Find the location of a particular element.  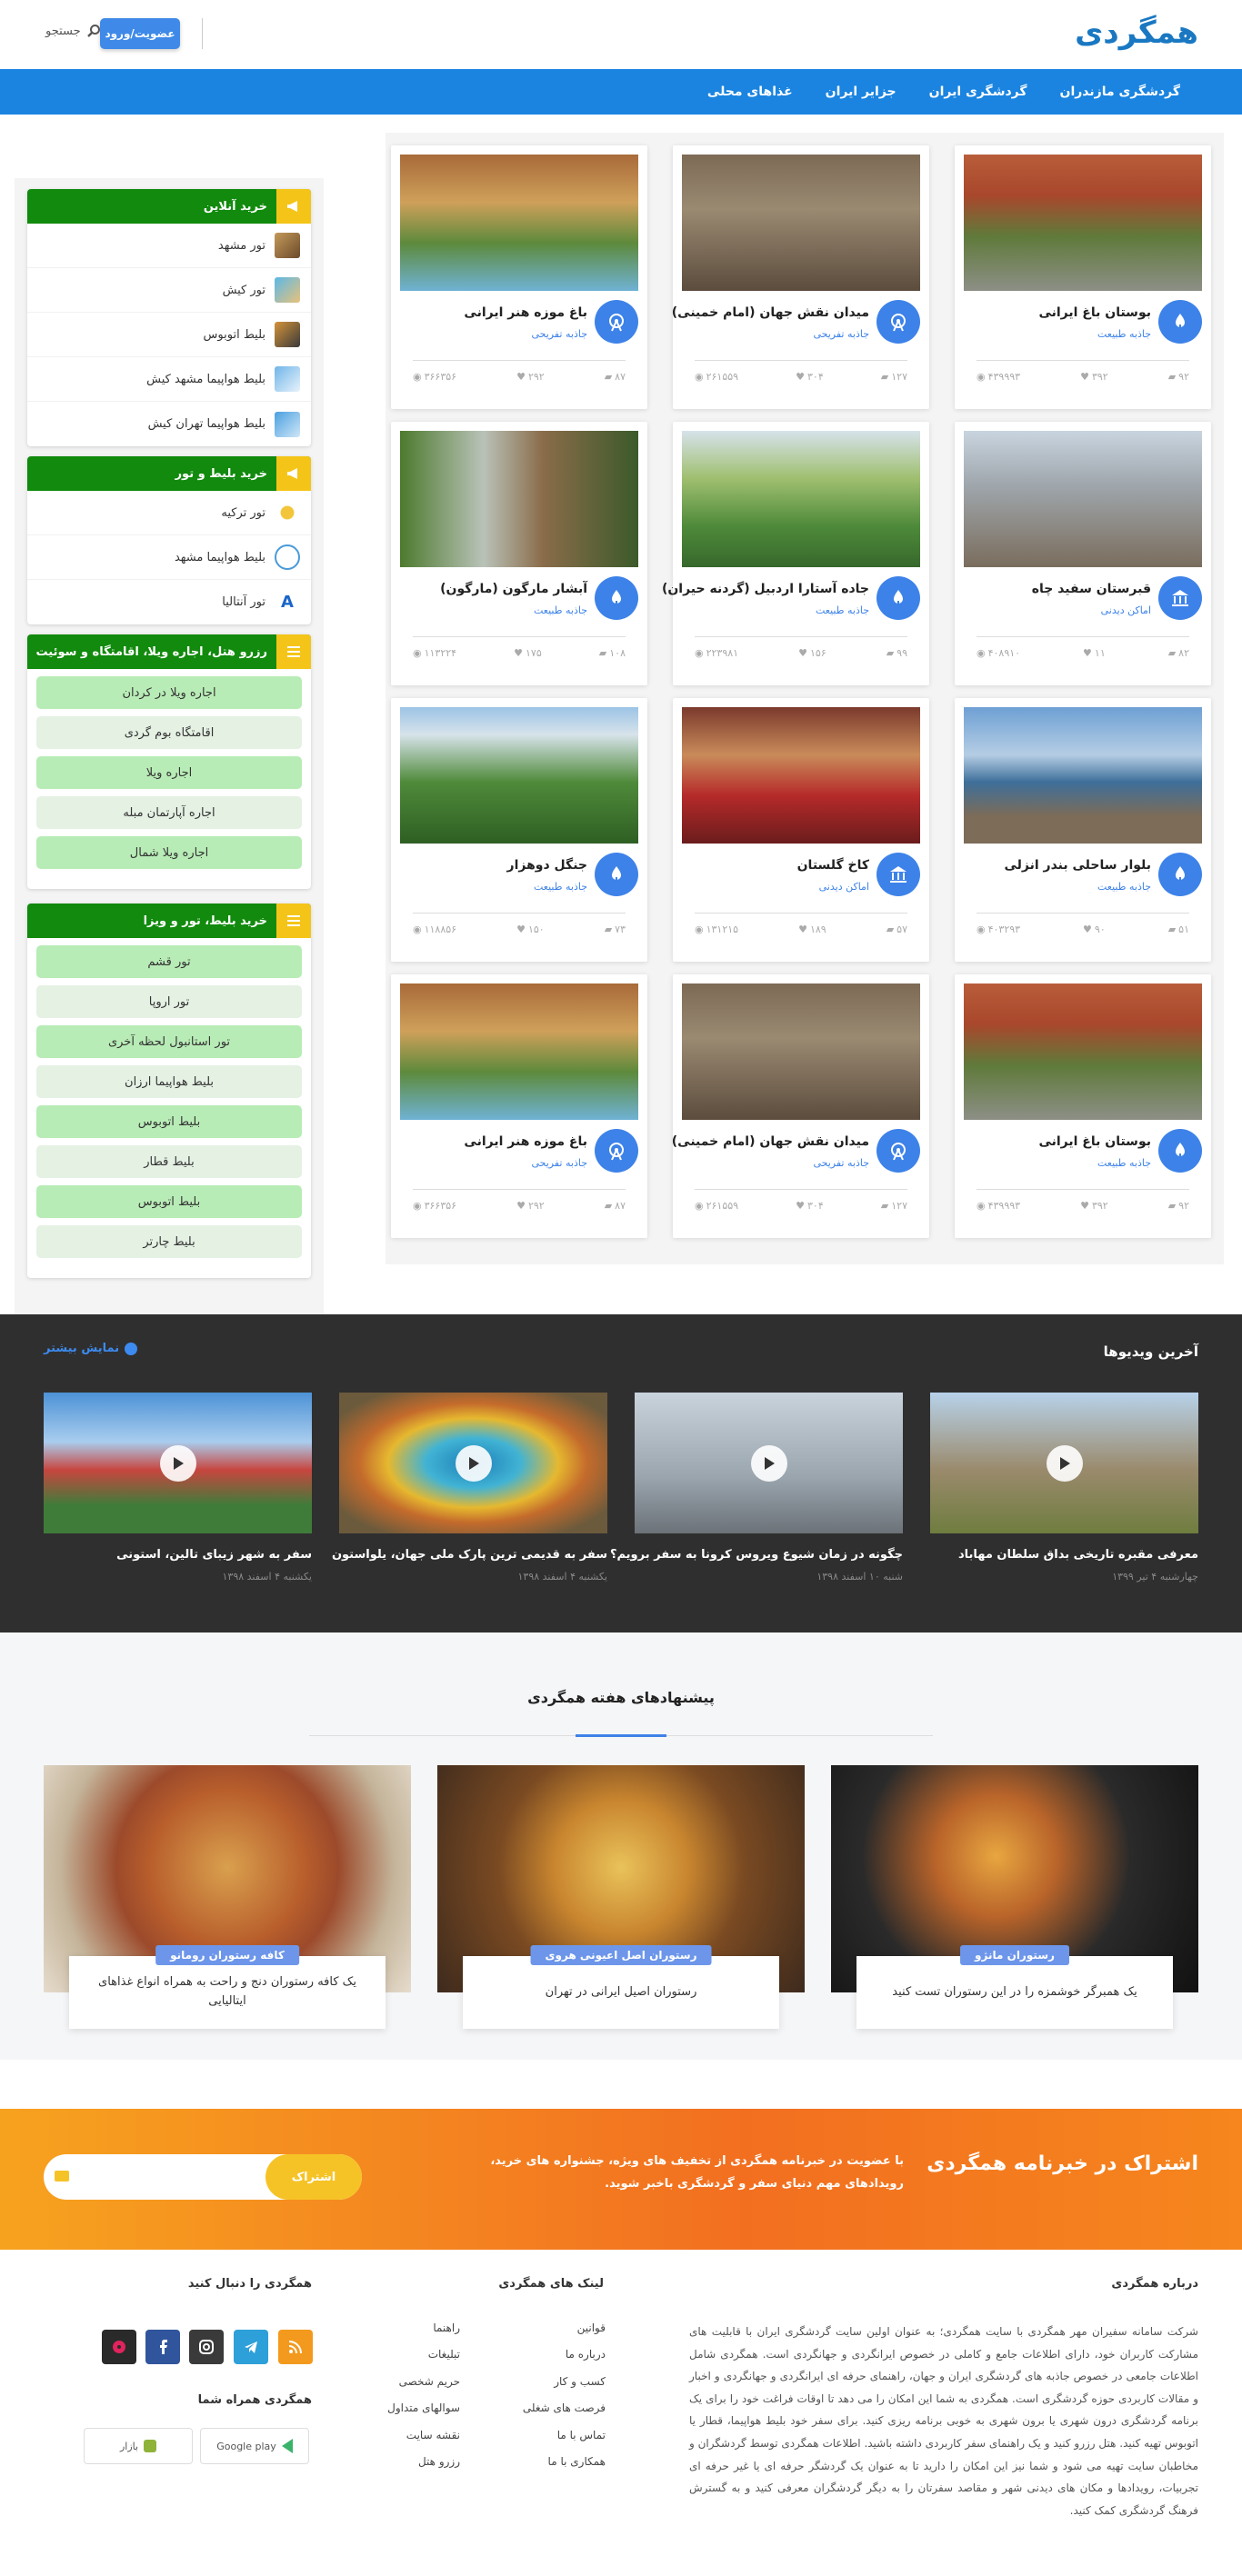

follow-title-text: همگردی را دنبال کنید is located at coordinates (249, 2284).